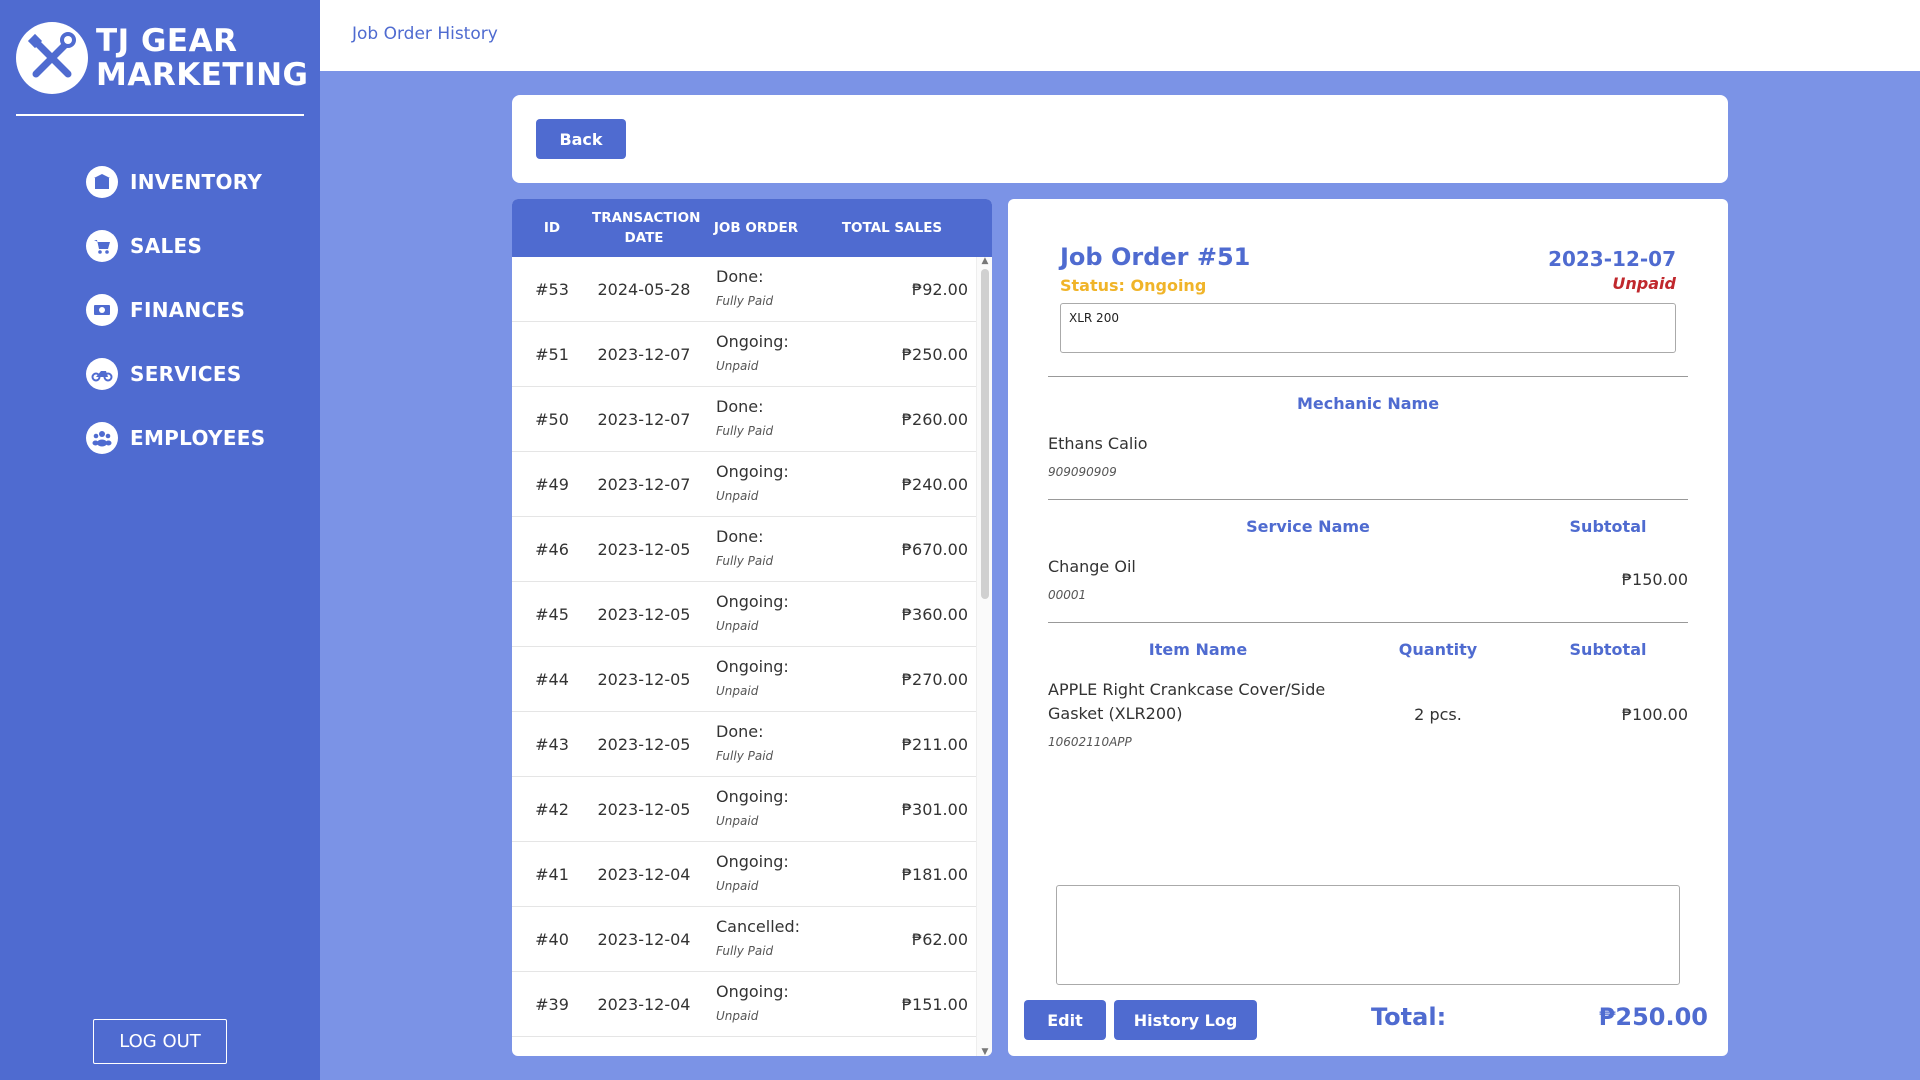 The width and height of the screenshot is (1920, 1080). What do you see at coordinates (160, 115) in the screenshot?
I see `brand-divider` at bounding box center [160, 115].